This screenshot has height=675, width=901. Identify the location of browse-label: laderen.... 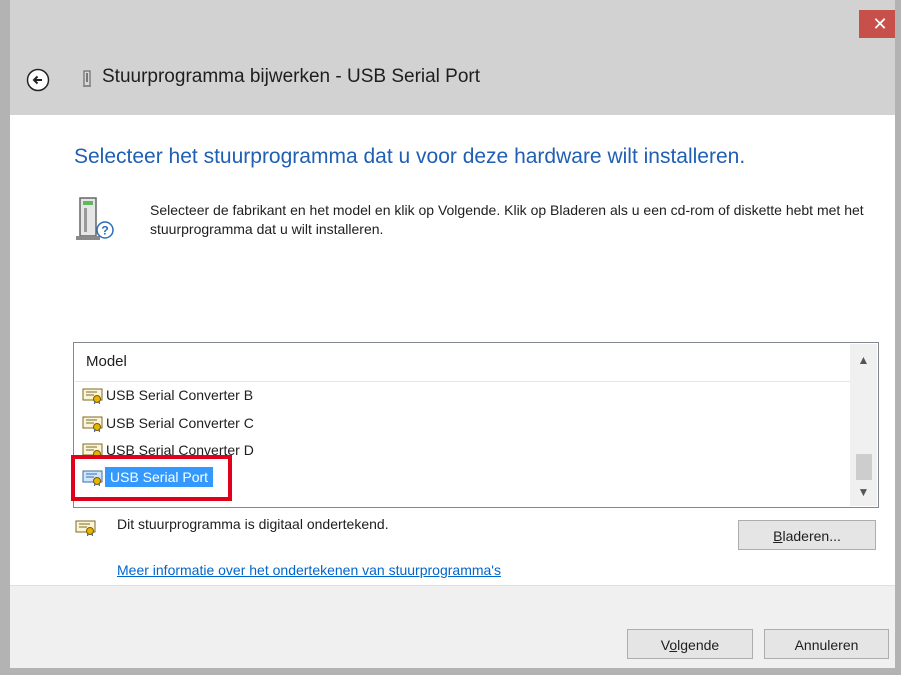
(811, 536).